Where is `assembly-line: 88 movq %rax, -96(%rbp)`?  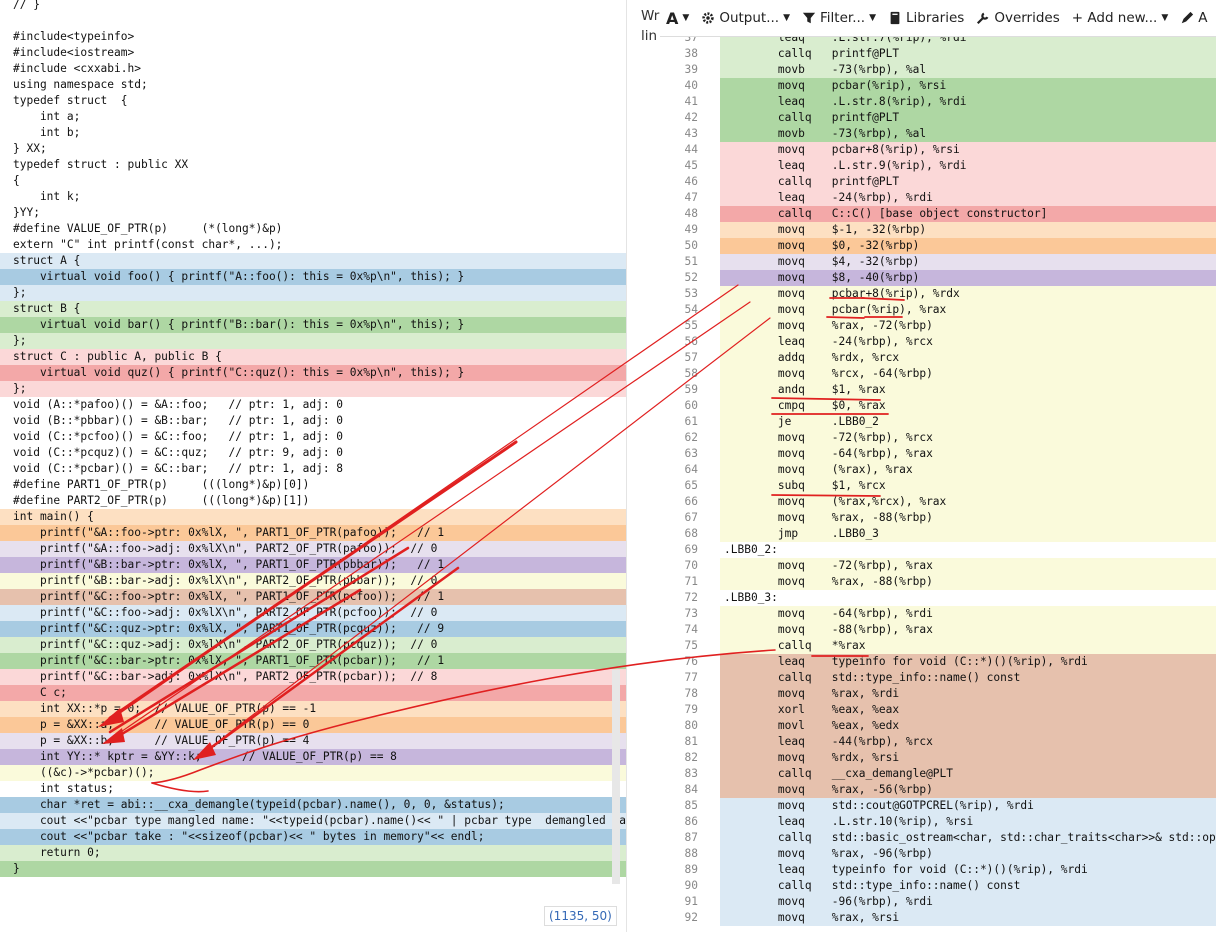 assembly-line: 88 movq %rax, -96(%rbp) is located at coordinates (938, 854).